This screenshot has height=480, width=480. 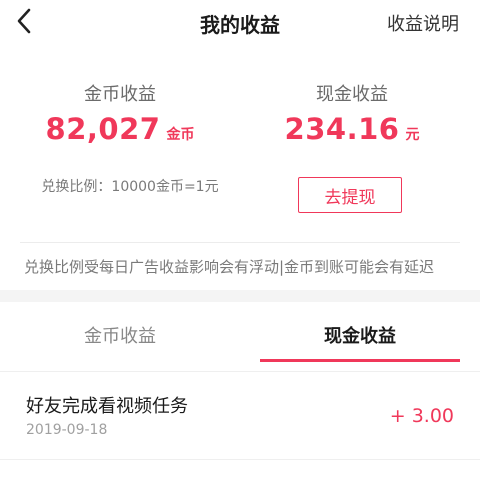 I want to click on tab-coin-earnings: 金币收益, so click(x=120, y=335).